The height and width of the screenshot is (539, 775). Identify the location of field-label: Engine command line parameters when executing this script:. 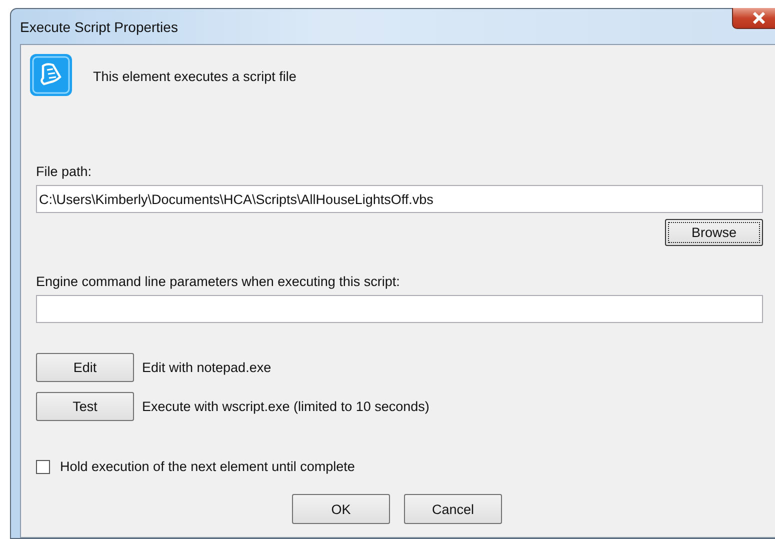
(218, 282).